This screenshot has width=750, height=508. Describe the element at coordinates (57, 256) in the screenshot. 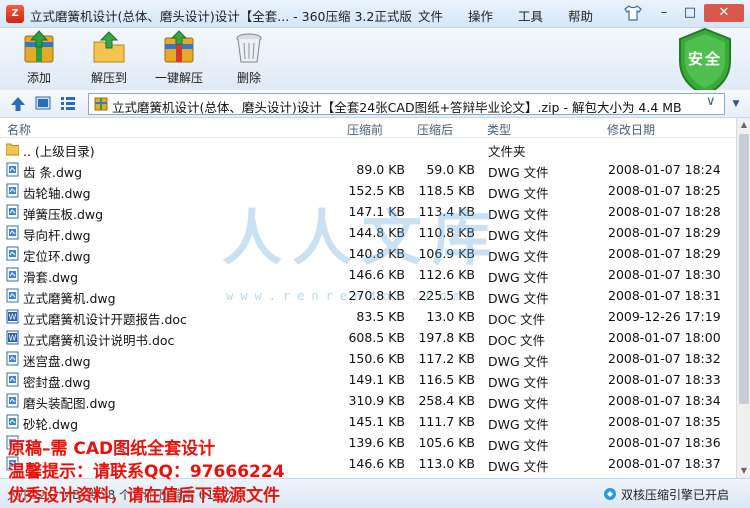

I see `file-name: 定位环.dwg` at that location.